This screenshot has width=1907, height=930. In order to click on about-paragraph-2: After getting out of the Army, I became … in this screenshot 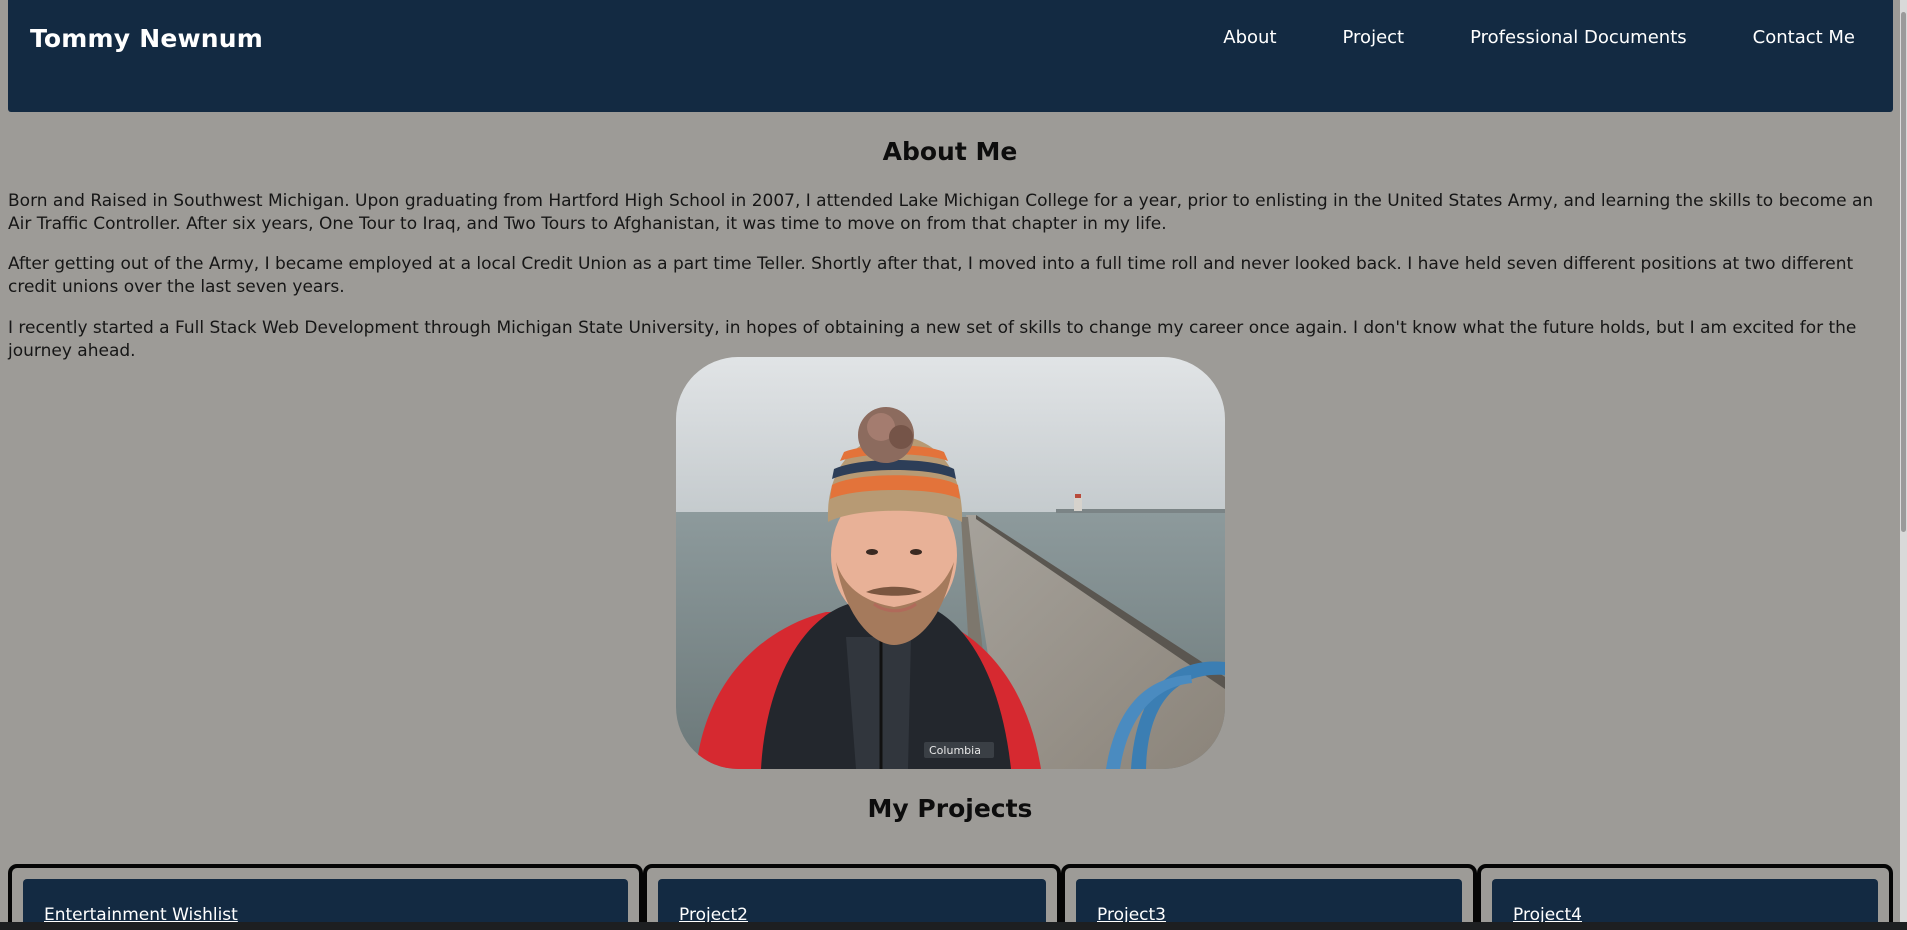, I will do `click(931, 275)`.